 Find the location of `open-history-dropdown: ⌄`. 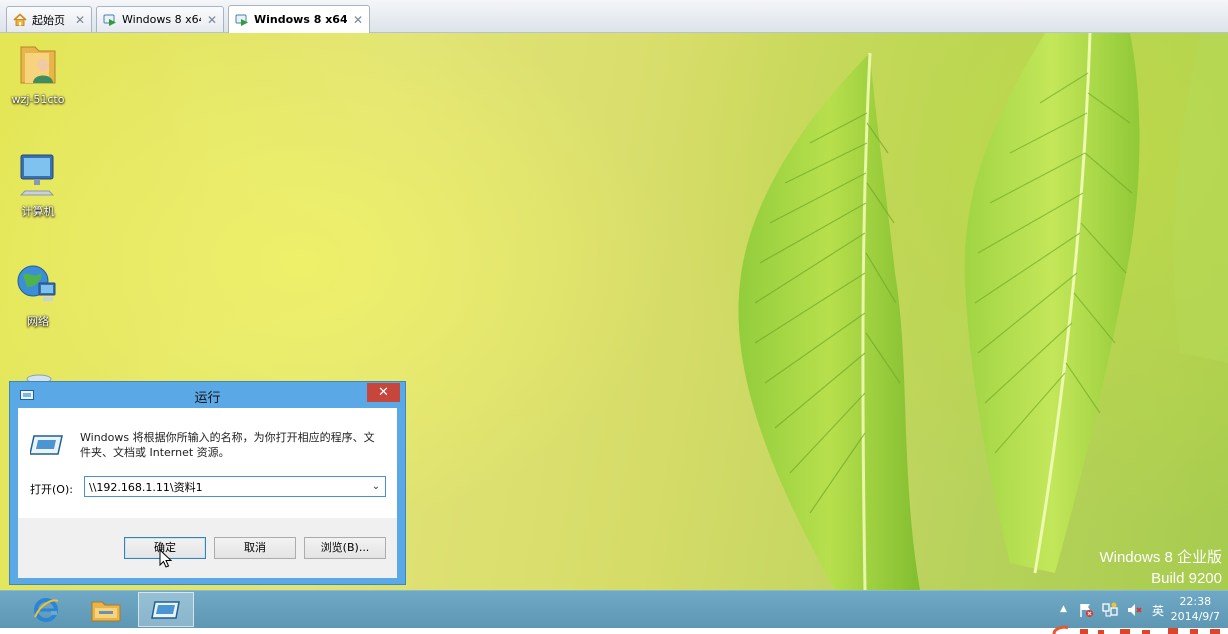

open-history-dropdown: ⌄ is located at coordinates (376, 486).